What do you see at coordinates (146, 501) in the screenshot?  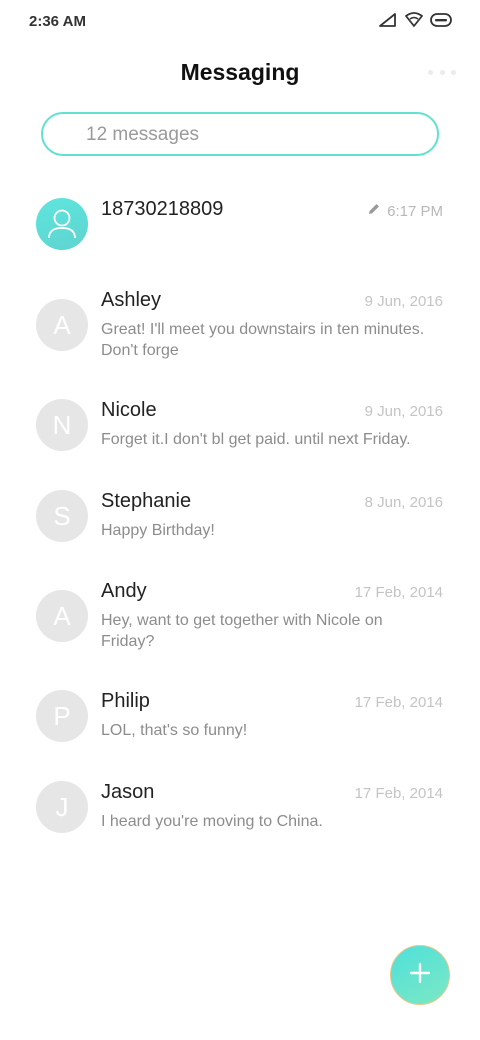 I see `contact-name: Stephanie` at bounding box center [146, 501].